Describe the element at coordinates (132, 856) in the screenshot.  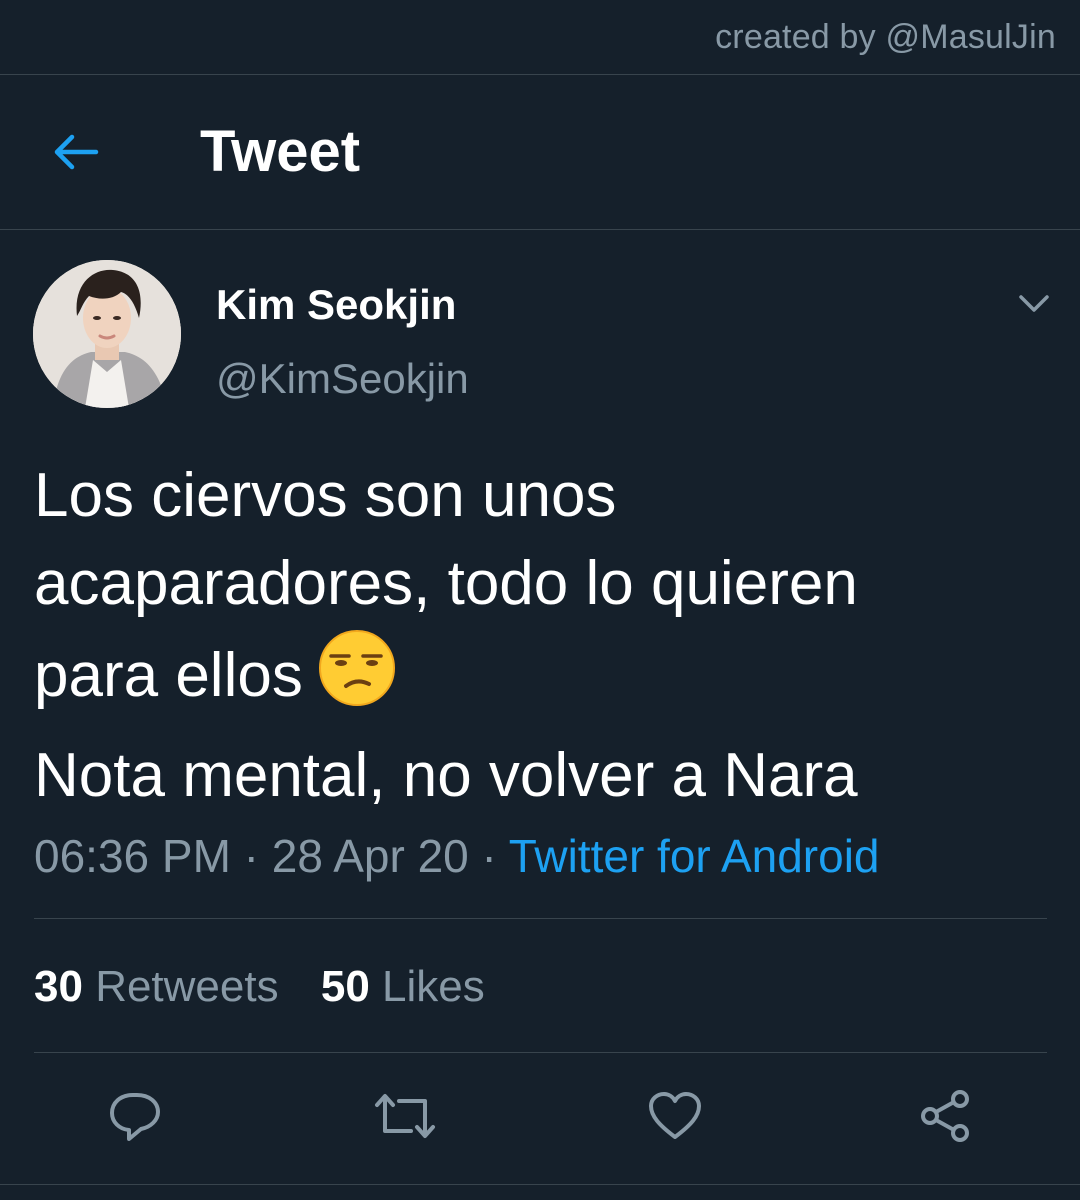
I see `tweet-time: 06:36 PM` at that location.